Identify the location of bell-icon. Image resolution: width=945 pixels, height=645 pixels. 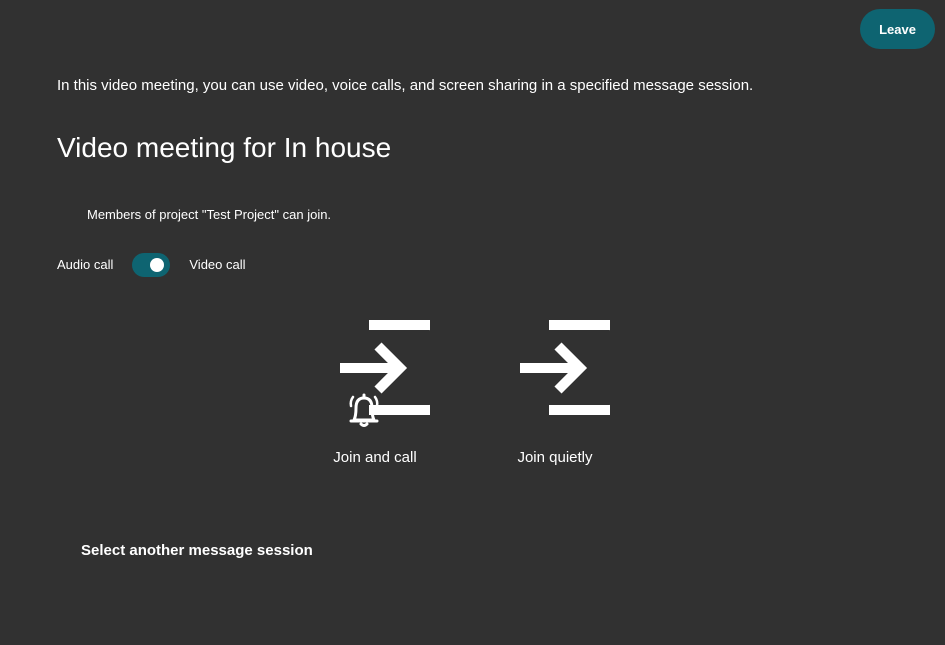
(364, 410).